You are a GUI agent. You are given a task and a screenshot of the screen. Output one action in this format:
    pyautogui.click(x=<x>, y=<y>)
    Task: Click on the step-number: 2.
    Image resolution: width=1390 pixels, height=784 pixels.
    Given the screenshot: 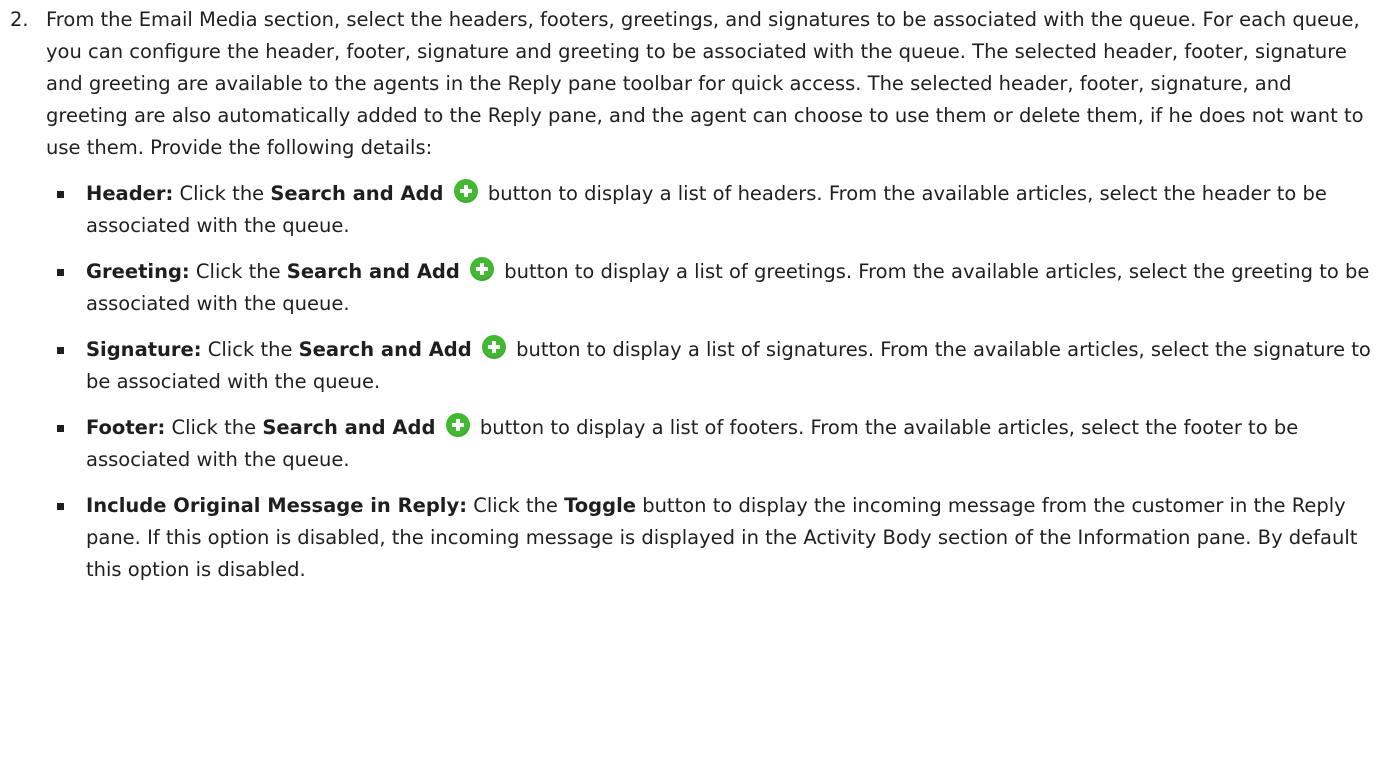 What is the action you would take?
    pyautogui.click(x=19, y=19)
    